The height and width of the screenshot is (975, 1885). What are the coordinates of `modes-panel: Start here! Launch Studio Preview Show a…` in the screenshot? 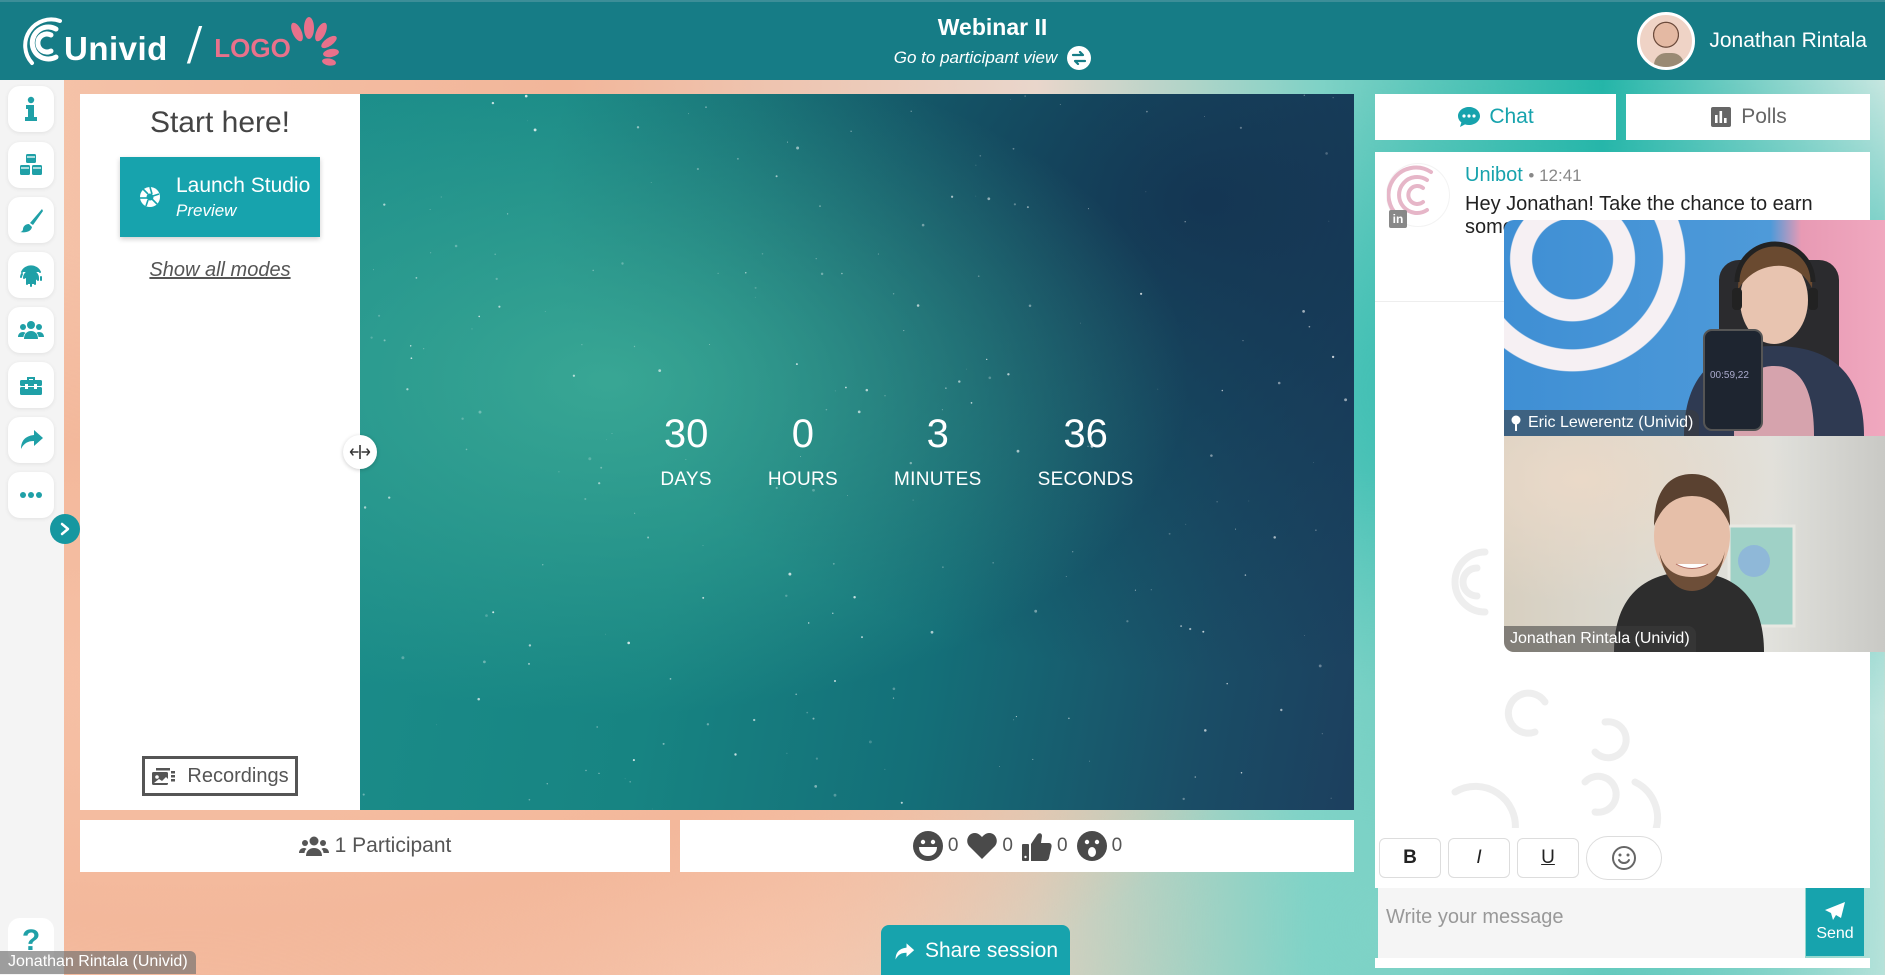 It's located at (220, 452).